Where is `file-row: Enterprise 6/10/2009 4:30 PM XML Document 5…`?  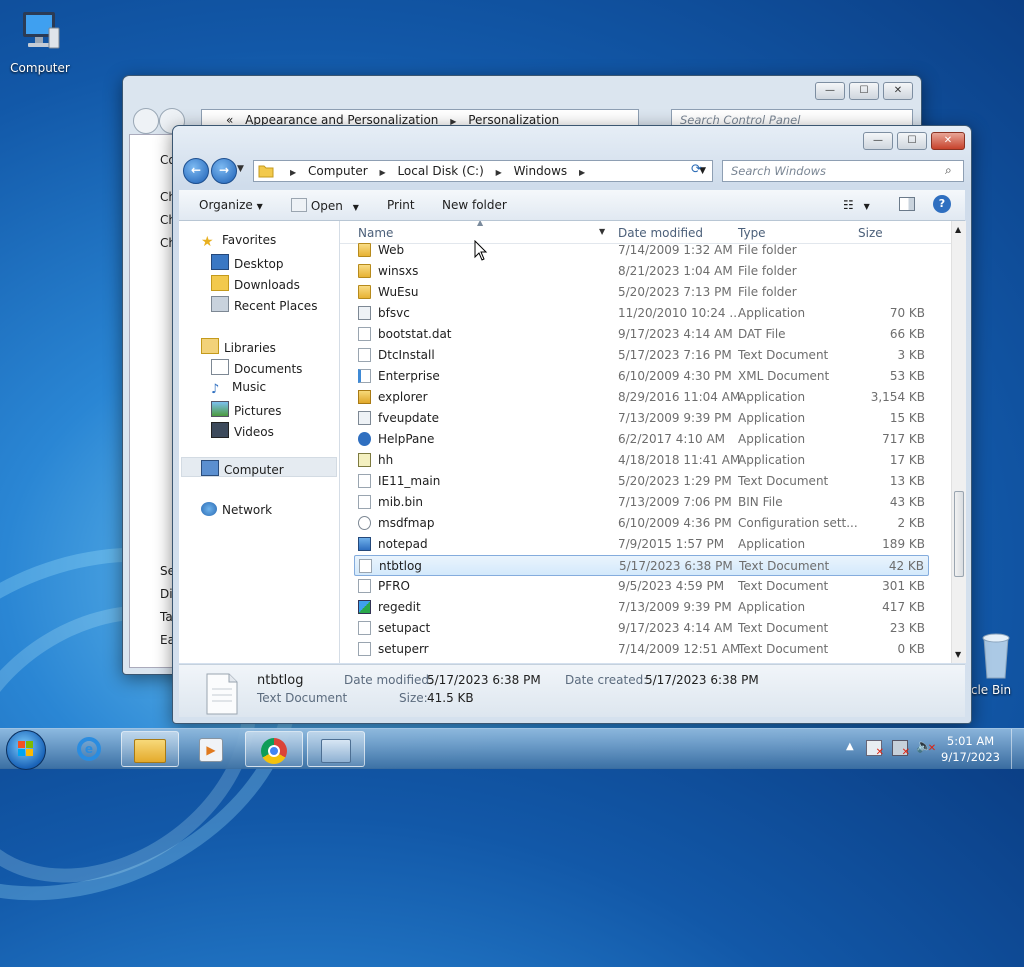
file-row: Enterprise 6/10/2009 4:30 PM XML Document 5… is located at coordinates (641, 376).